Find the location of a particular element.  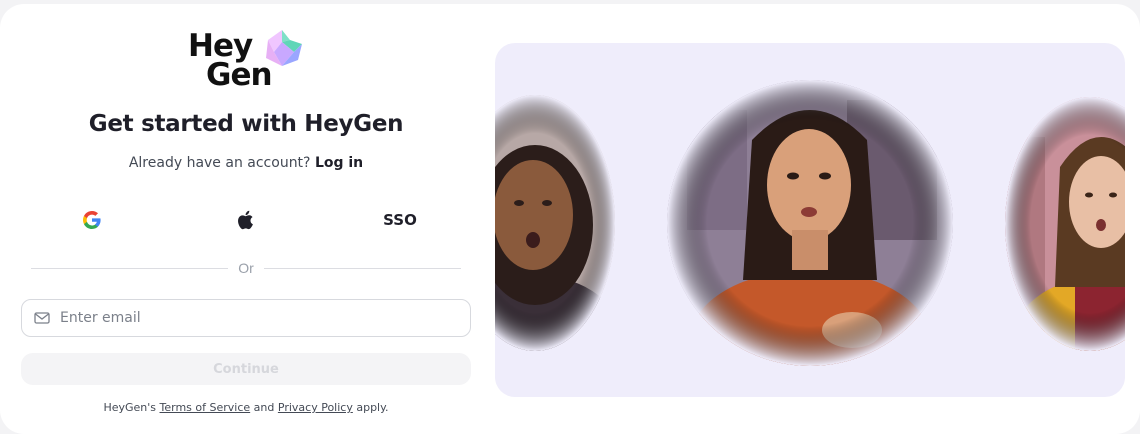

email-field is located at coordinates (246, 318).